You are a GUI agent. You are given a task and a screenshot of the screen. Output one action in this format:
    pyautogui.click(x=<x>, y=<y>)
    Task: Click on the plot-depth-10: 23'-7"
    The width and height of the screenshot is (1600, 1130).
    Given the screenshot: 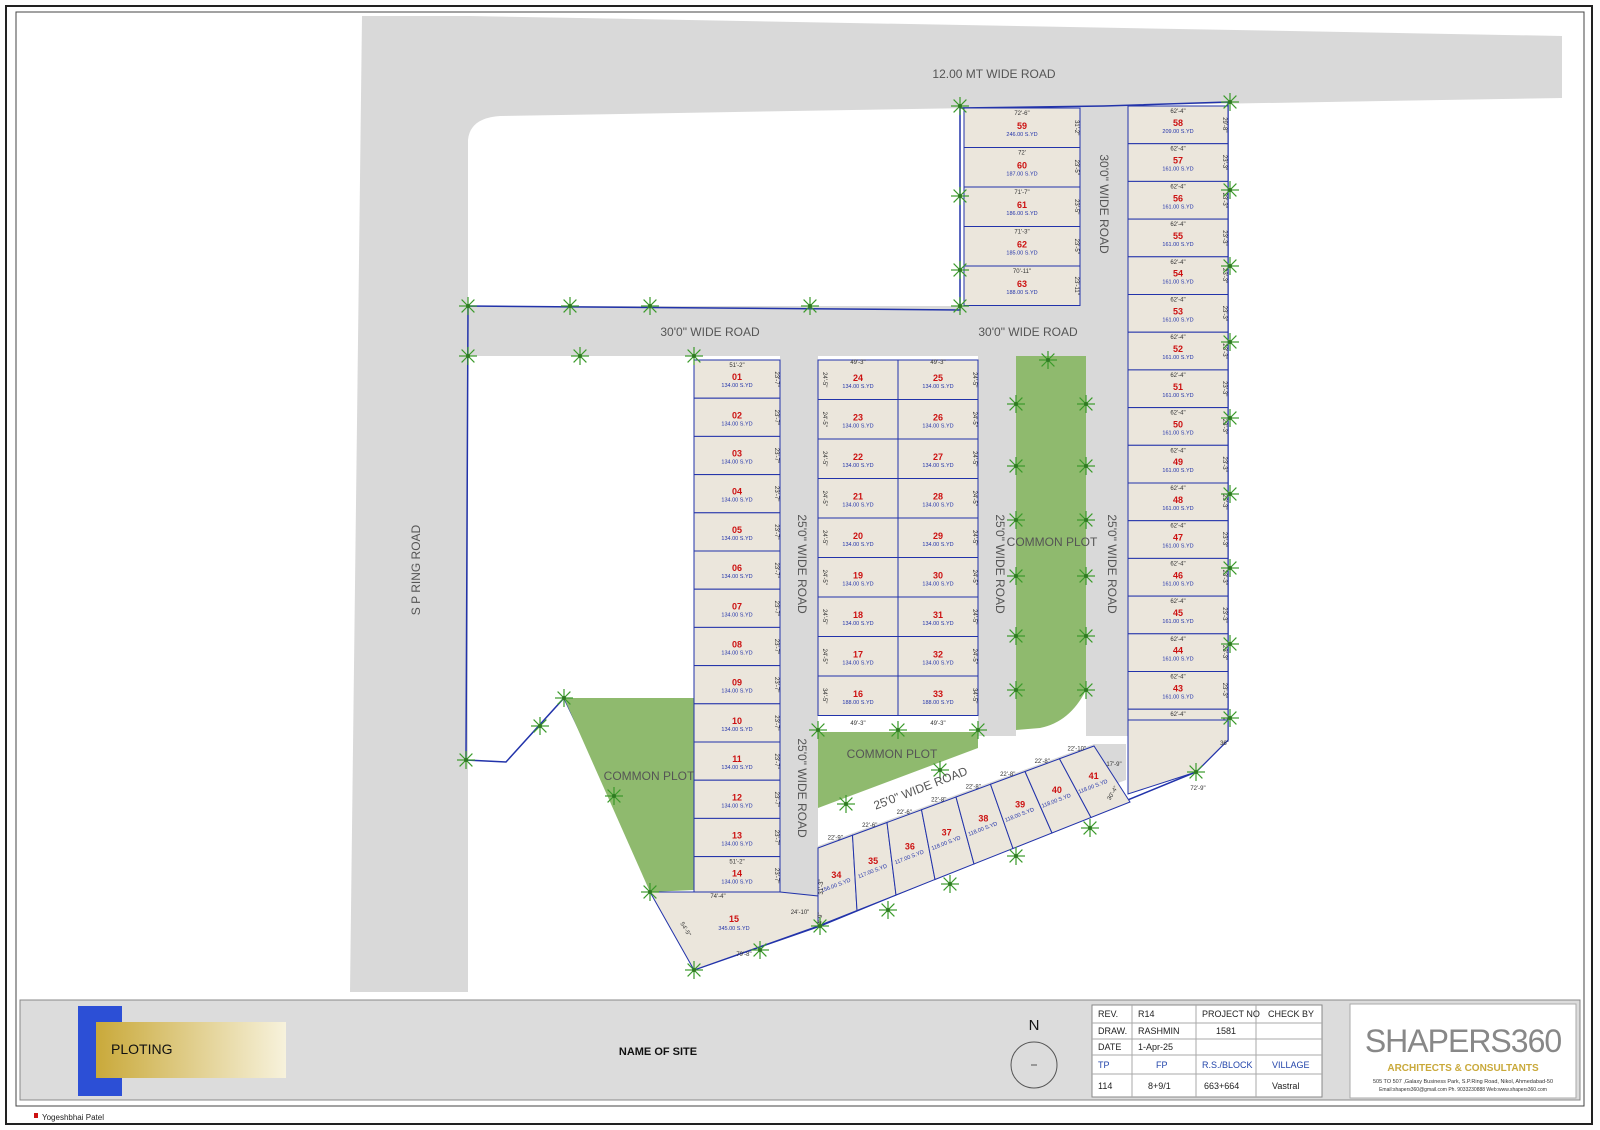 What is the action you would take?
    pyautogui.click(x=776, y=722)
    